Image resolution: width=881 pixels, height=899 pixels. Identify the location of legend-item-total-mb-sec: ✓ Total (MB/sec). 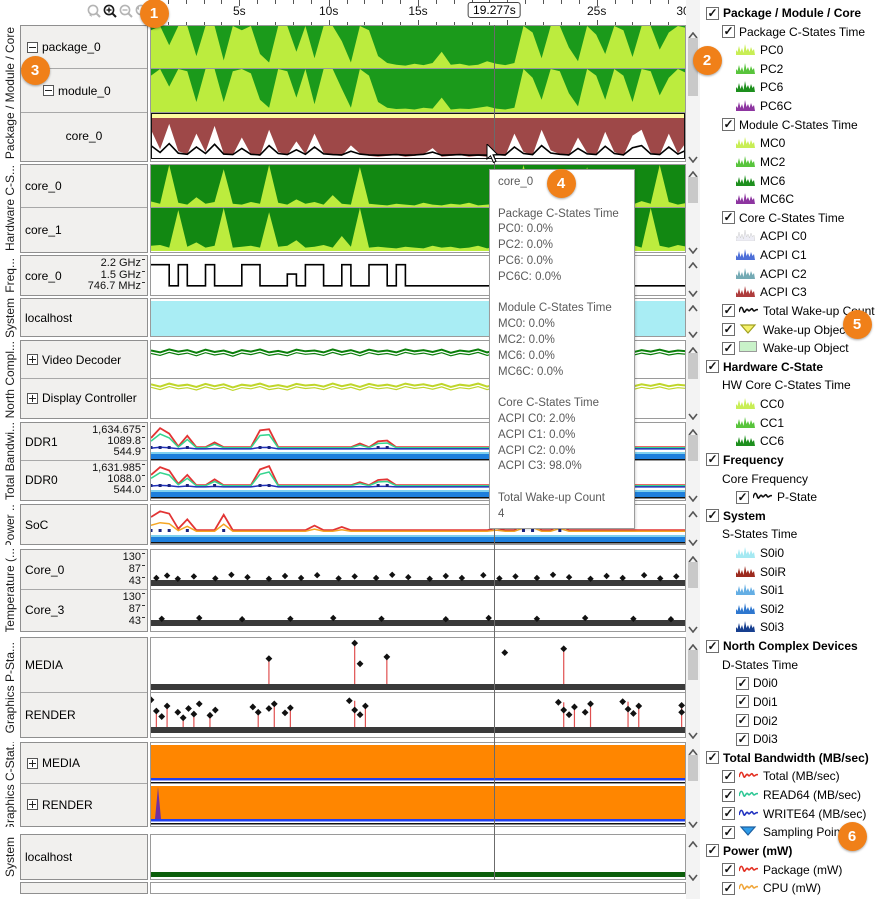
(781, 776).